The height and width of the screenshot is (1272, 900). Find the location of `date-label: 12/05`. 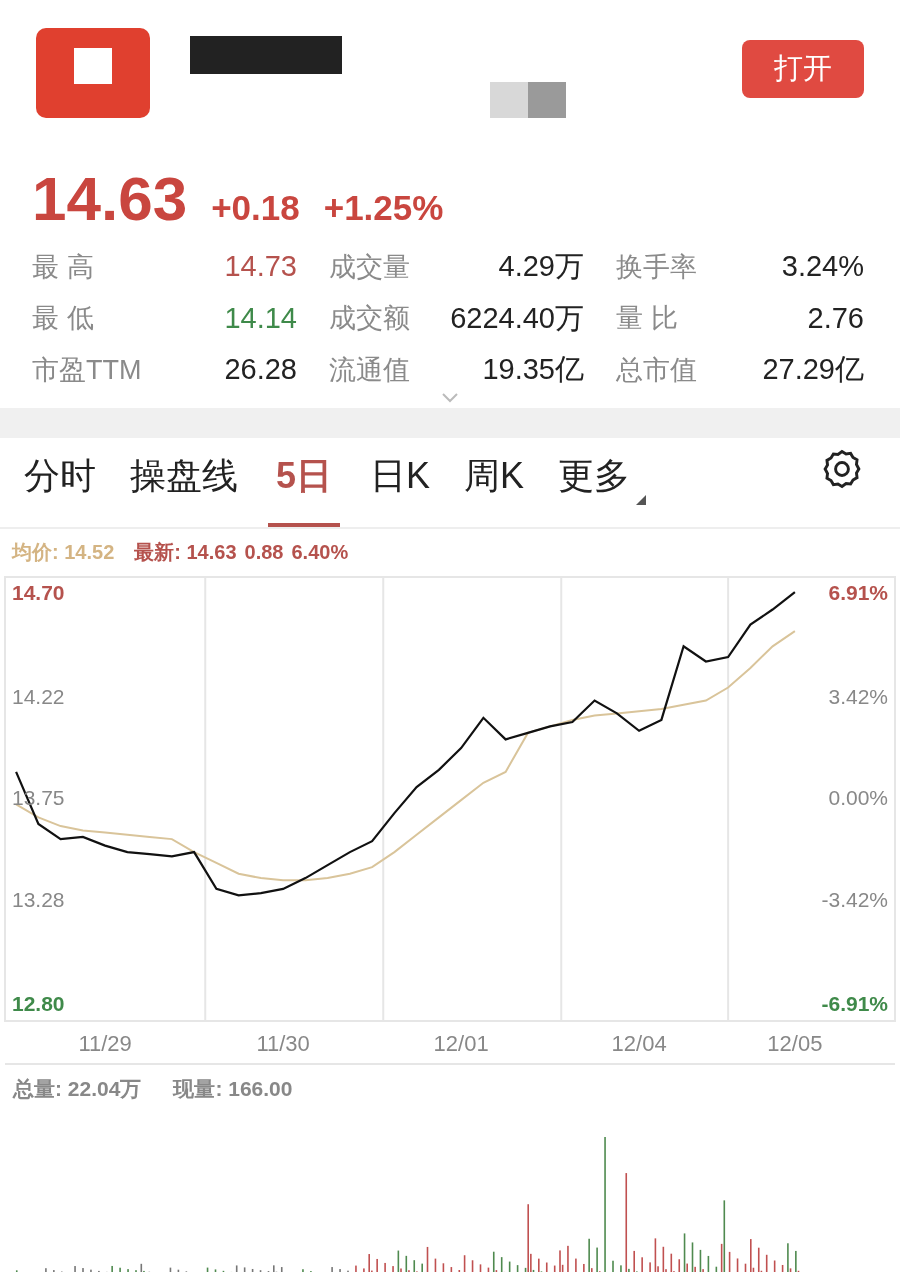

date-label: 12/05 is located at coordinates (795, 1043).